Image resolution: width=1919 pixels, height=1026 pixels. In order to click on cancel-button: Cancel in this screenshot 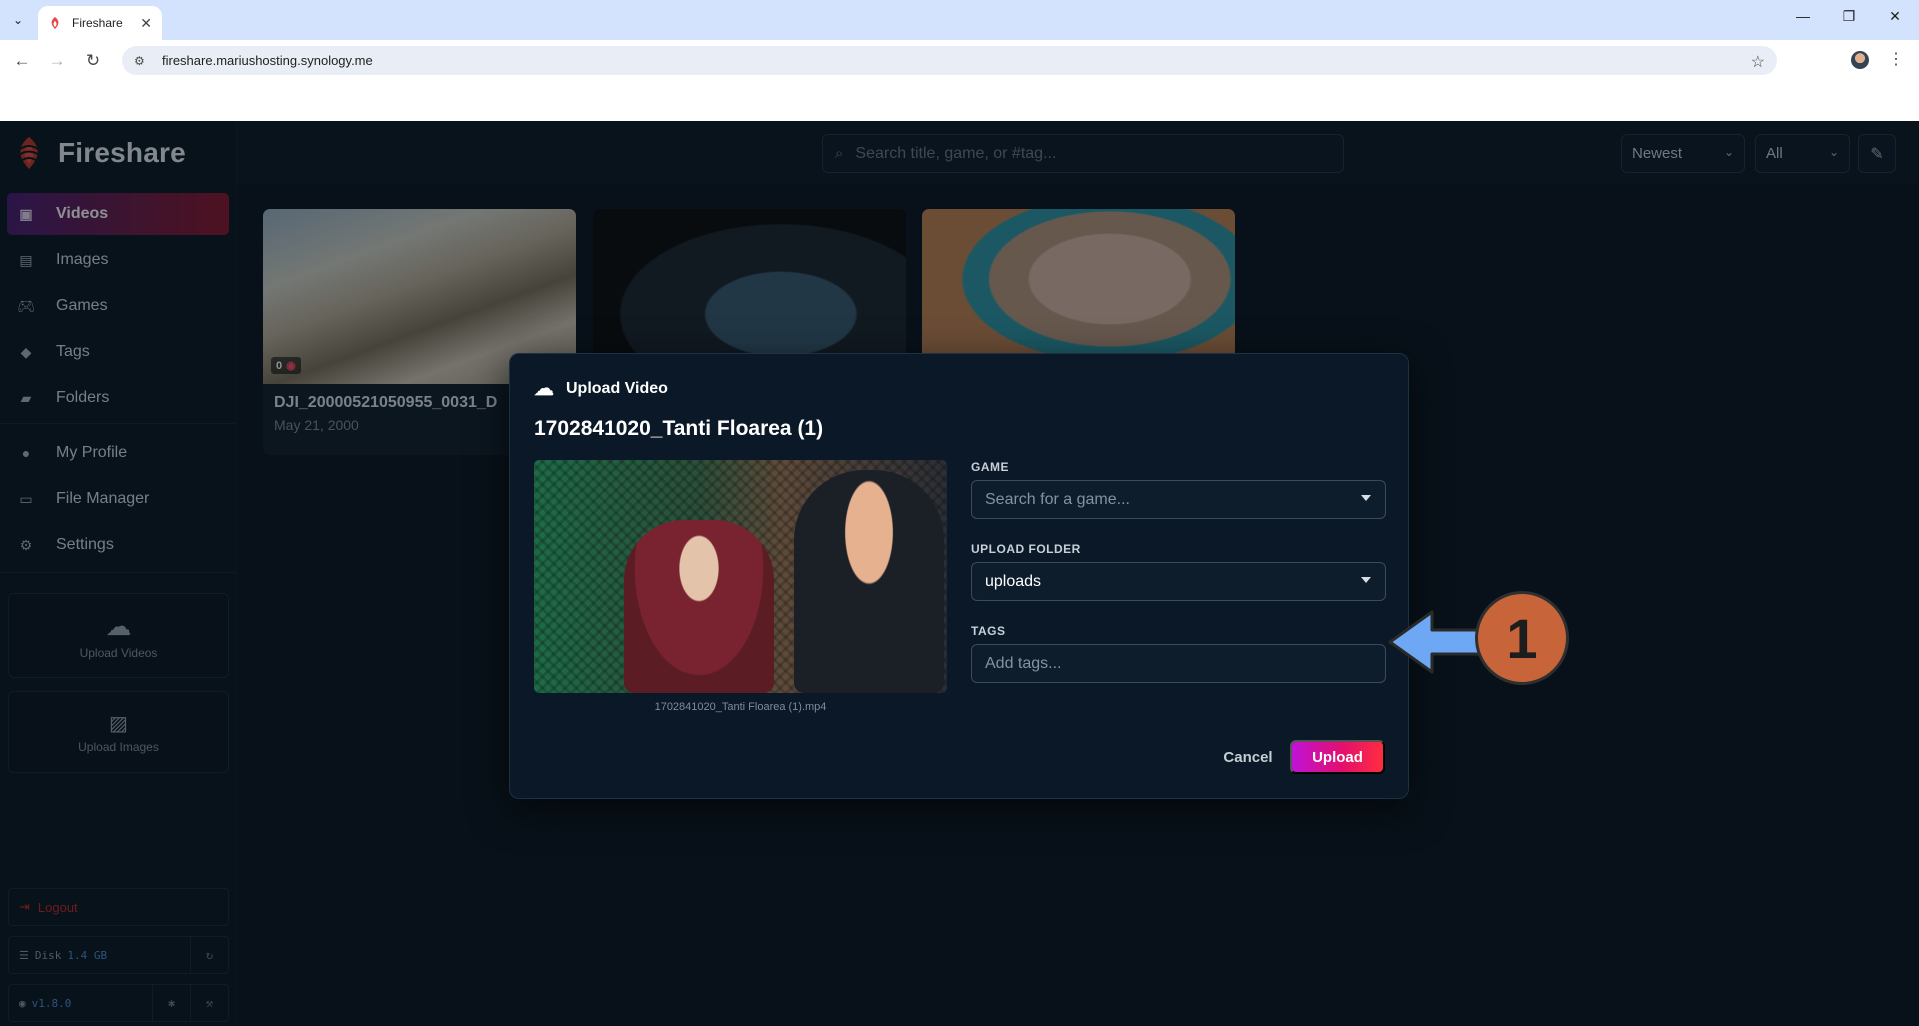, I will do `click(1248, 757)`.